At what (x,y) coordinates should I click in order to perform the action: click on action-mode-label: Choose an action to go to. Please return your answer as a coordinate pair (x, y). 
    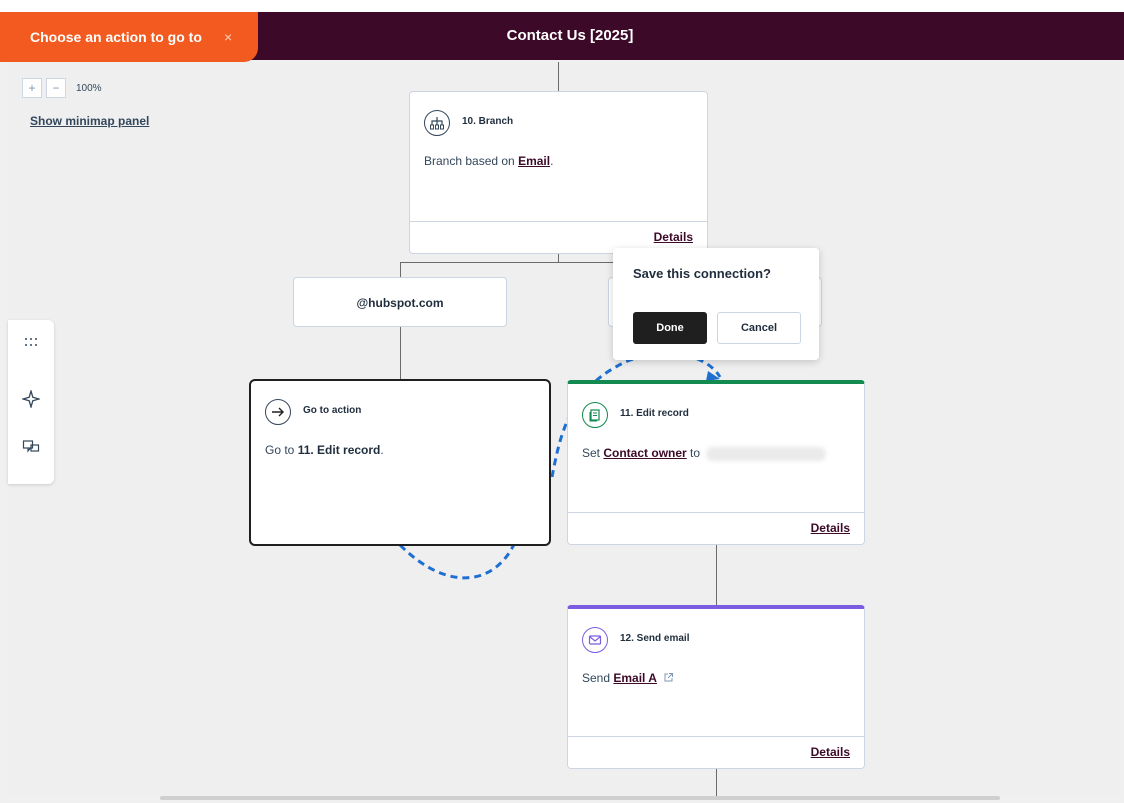
    Looking at the image, I should click on (116, 37).